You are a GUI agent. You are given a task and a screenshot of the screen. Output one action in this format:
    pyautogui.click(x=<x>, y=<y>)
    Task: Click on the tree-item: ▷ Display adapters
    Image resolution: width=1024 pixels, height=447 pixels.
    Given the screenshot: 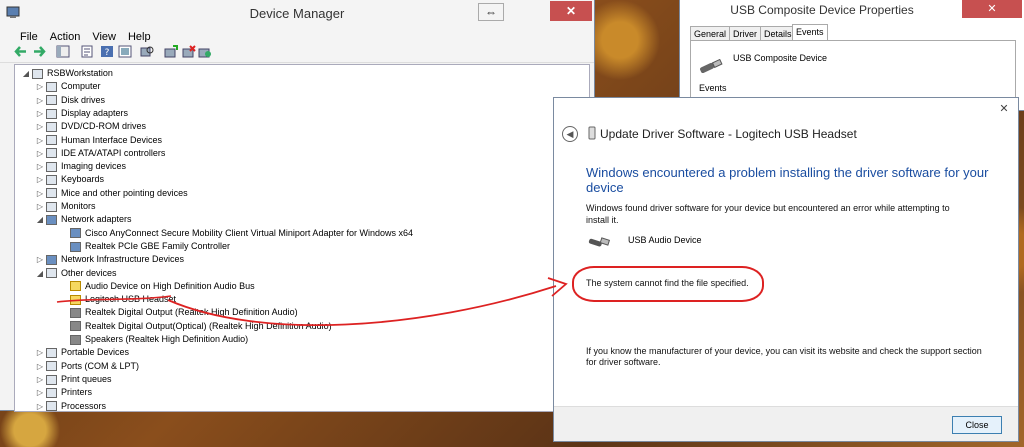 What is the action you would take?
    pyautogui.click(x=81, y=113)
    